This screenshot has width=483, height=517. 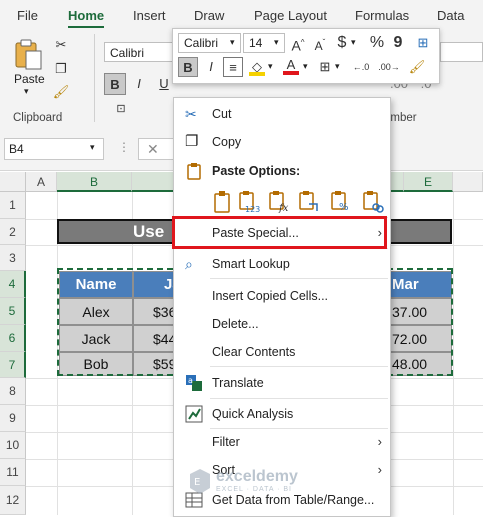 I want to click on column-header-e: E, so click(x=428, y=182).